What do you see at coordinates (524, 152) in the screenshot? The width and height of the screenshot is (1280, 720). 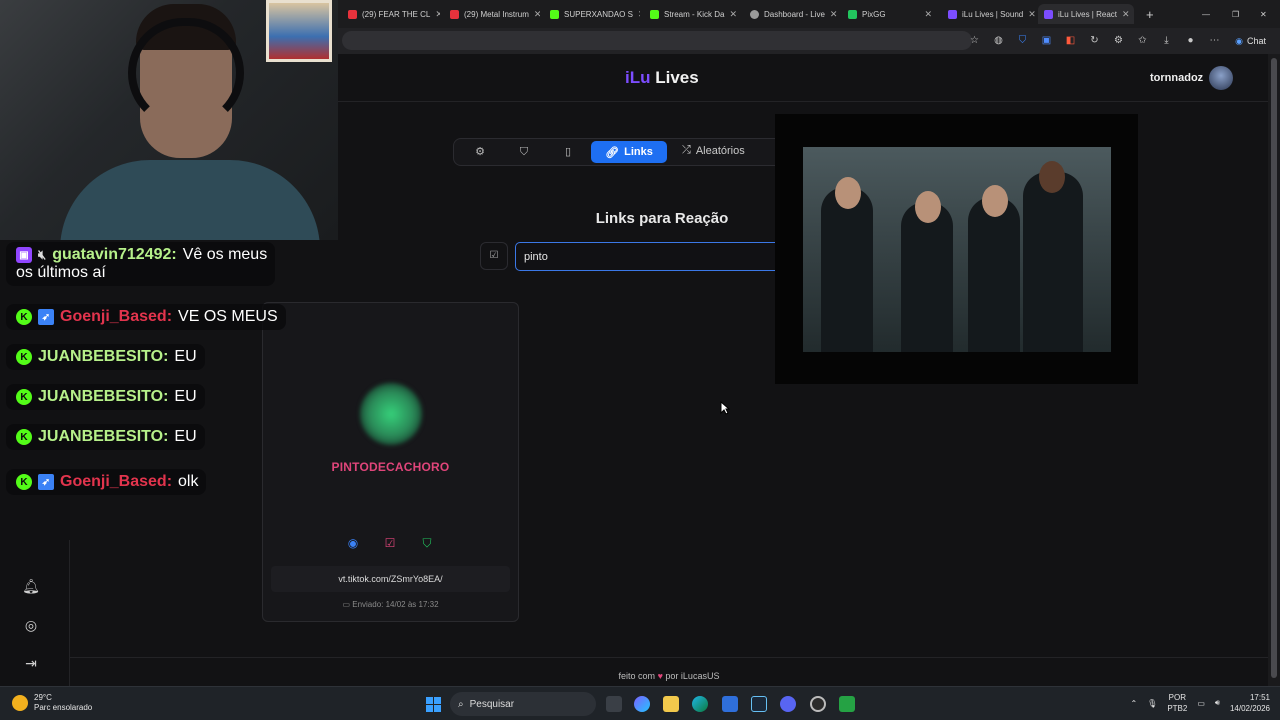 I see `tab-shield-icon: ⛉` at bounding box center [524, 152].